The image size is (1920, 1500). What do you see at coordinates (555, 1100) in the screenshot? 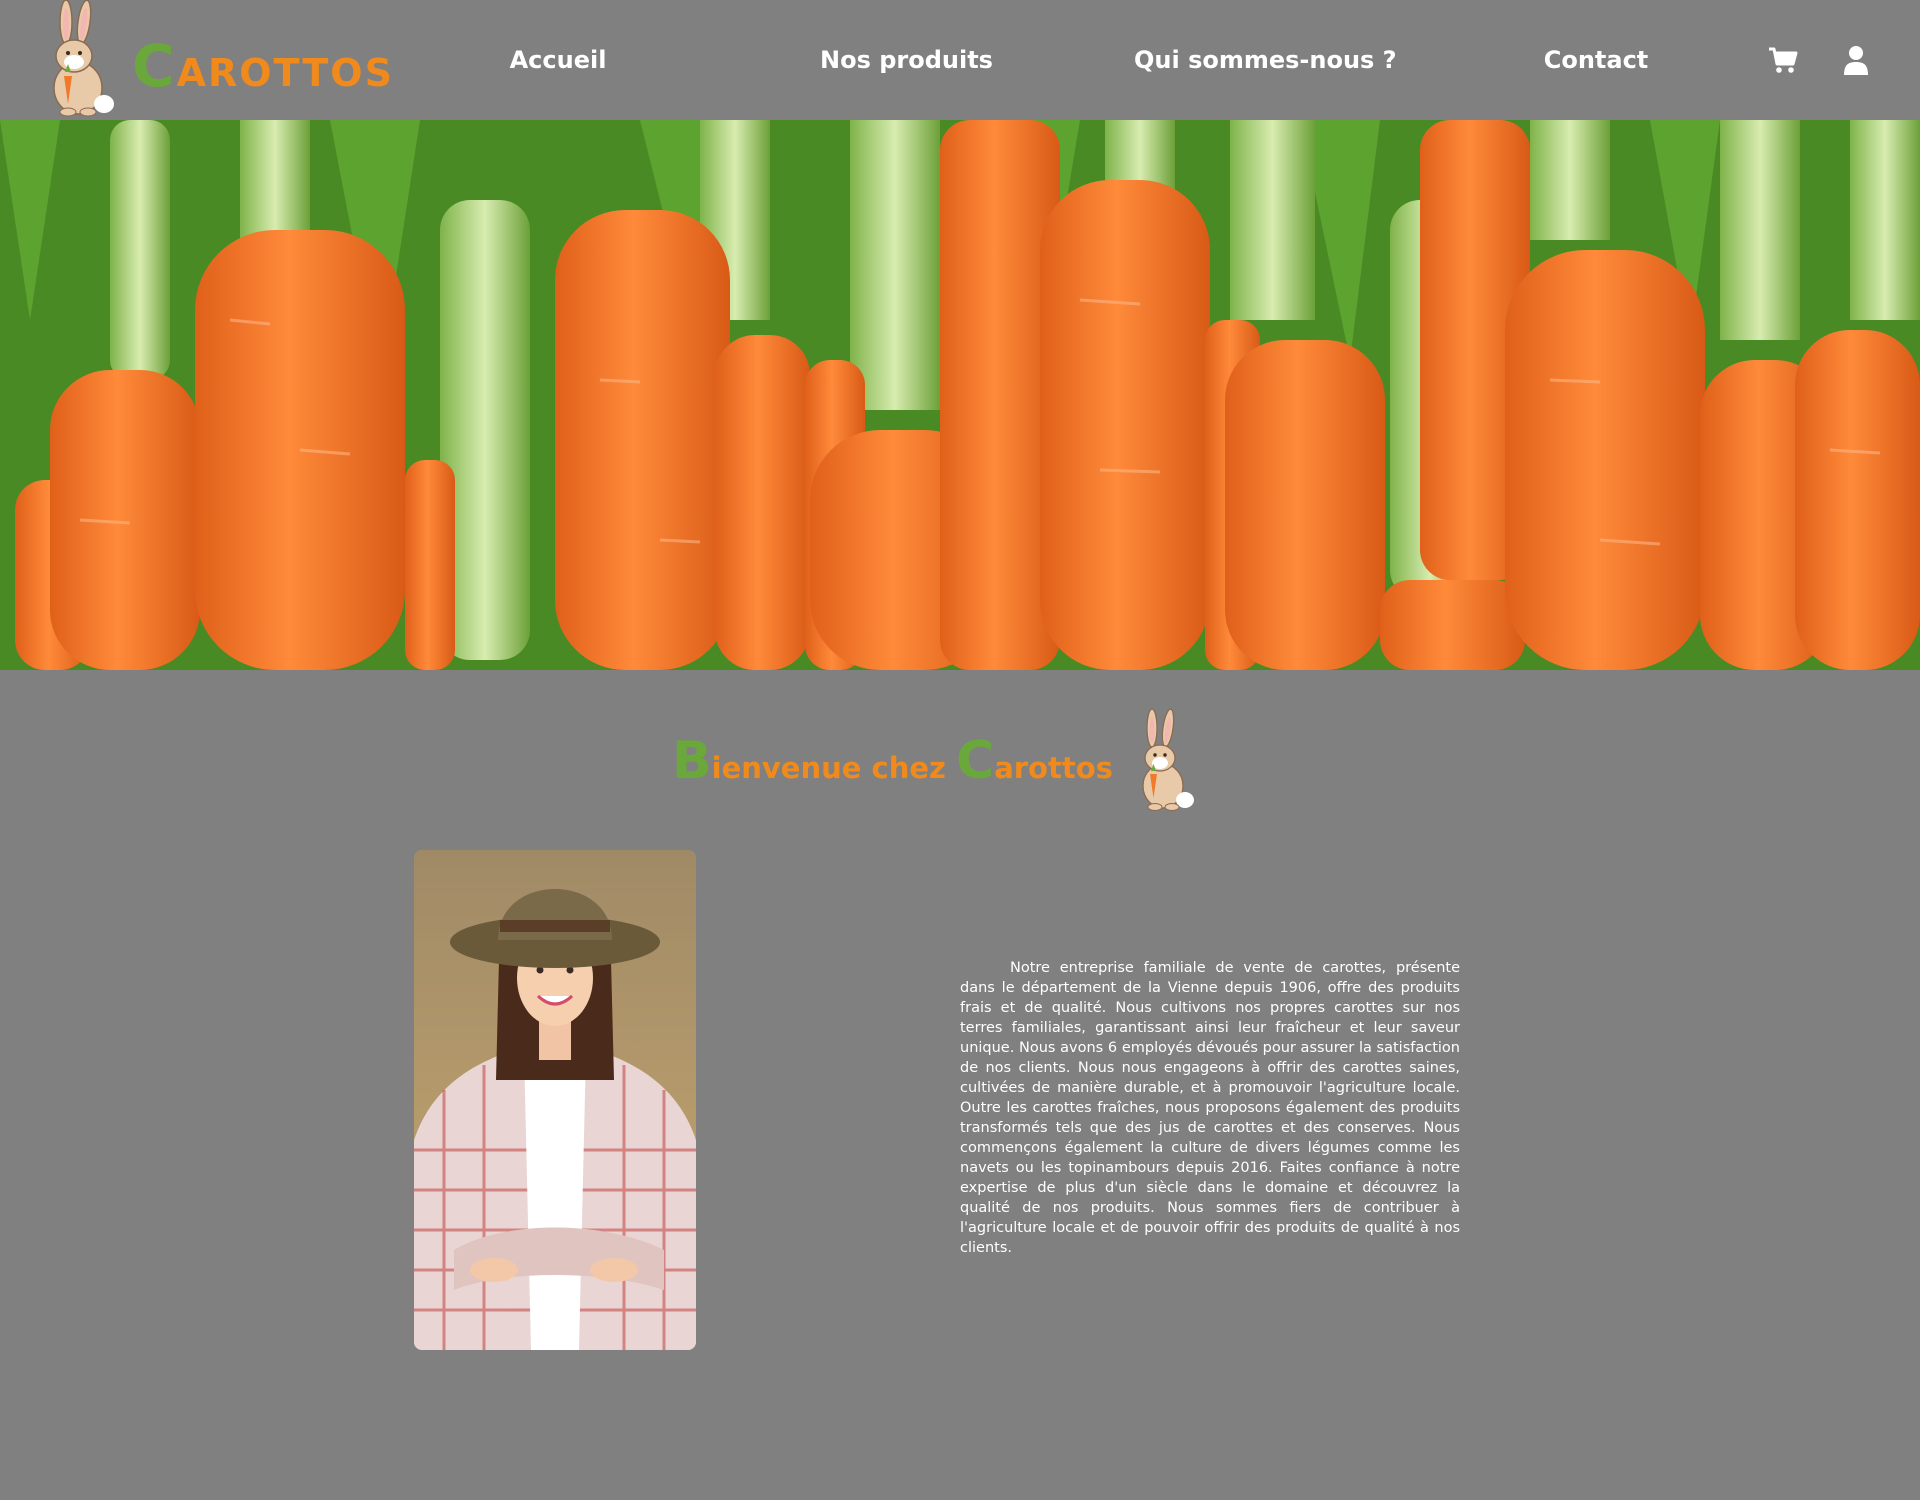
I see `farmer-portrait-photo` at bounding box center [555, 1100].